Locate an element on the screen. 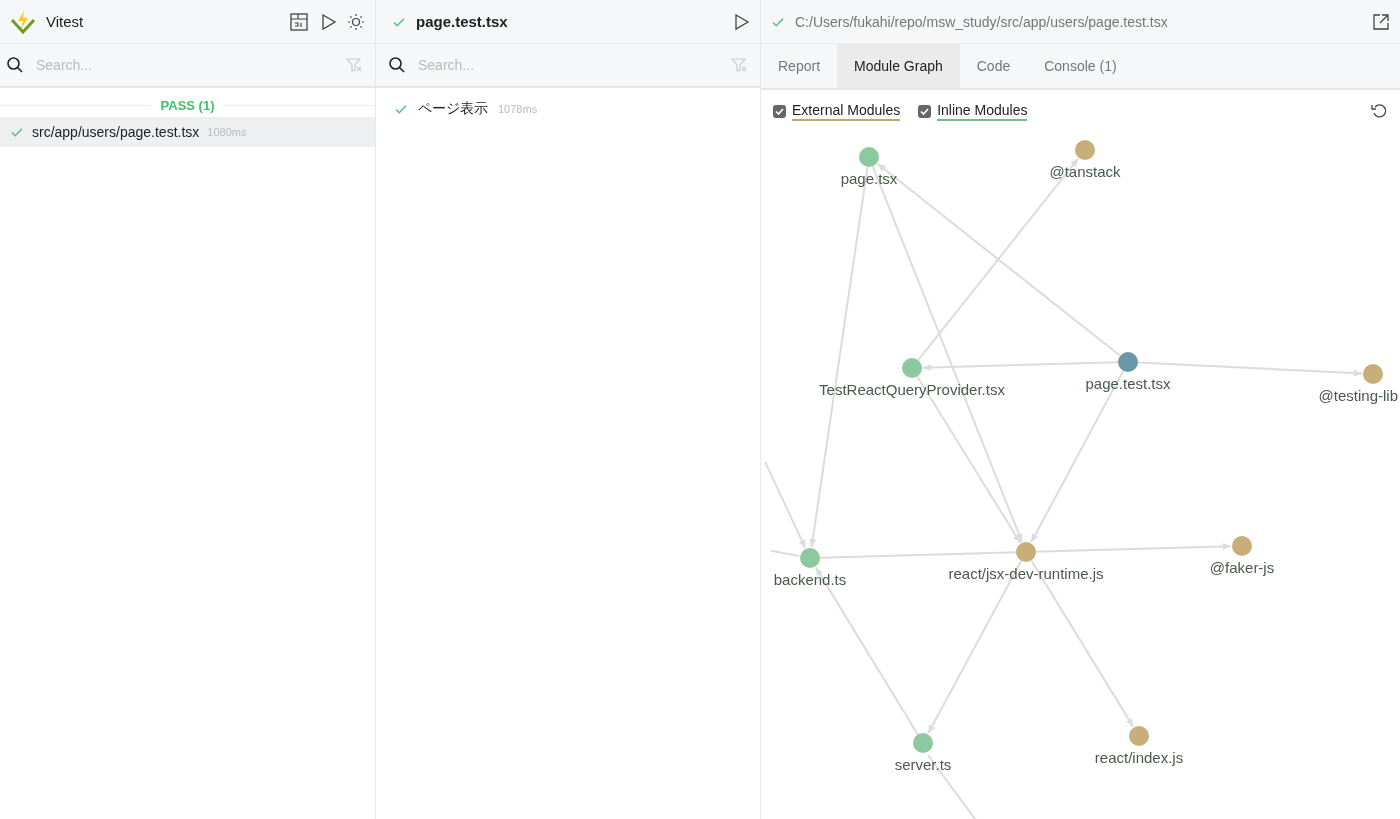 This screenshot has height=819, width=1400. module-label: TestReactQueryProvider.tsx is located at coordinates (912, 389).